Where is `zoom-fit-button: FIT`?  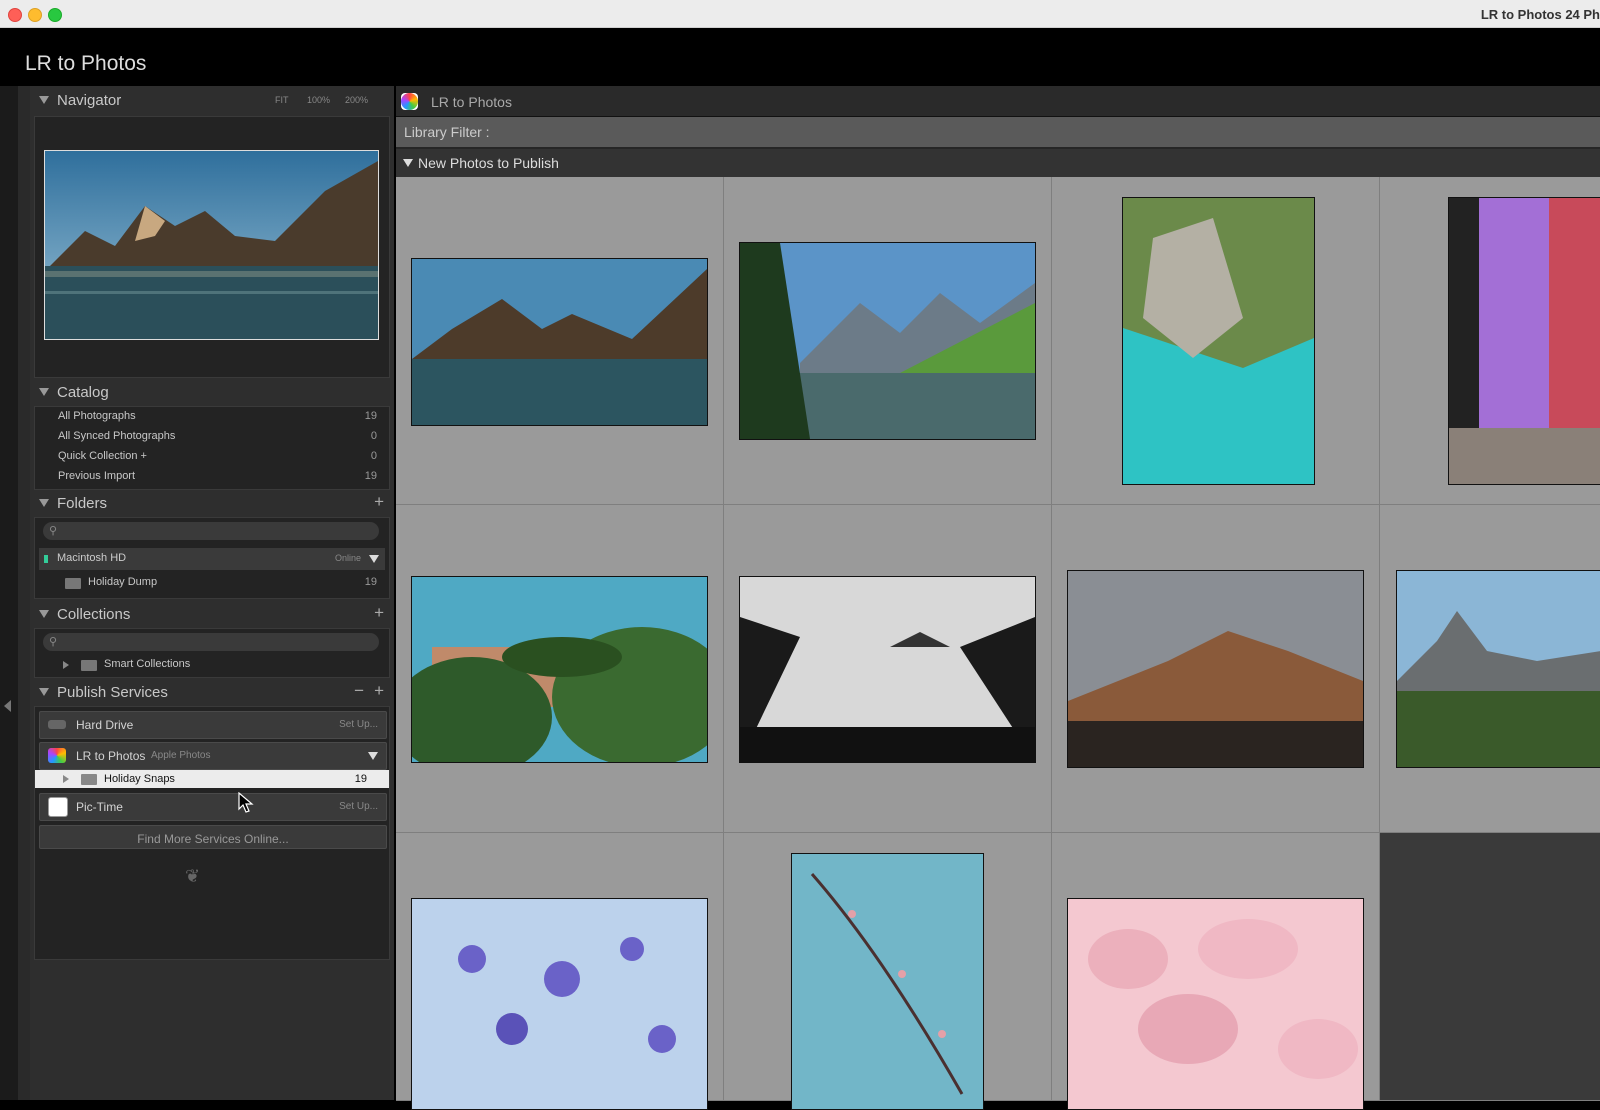 zoom-fit-button: FIT is located at coordinates (282, 100).